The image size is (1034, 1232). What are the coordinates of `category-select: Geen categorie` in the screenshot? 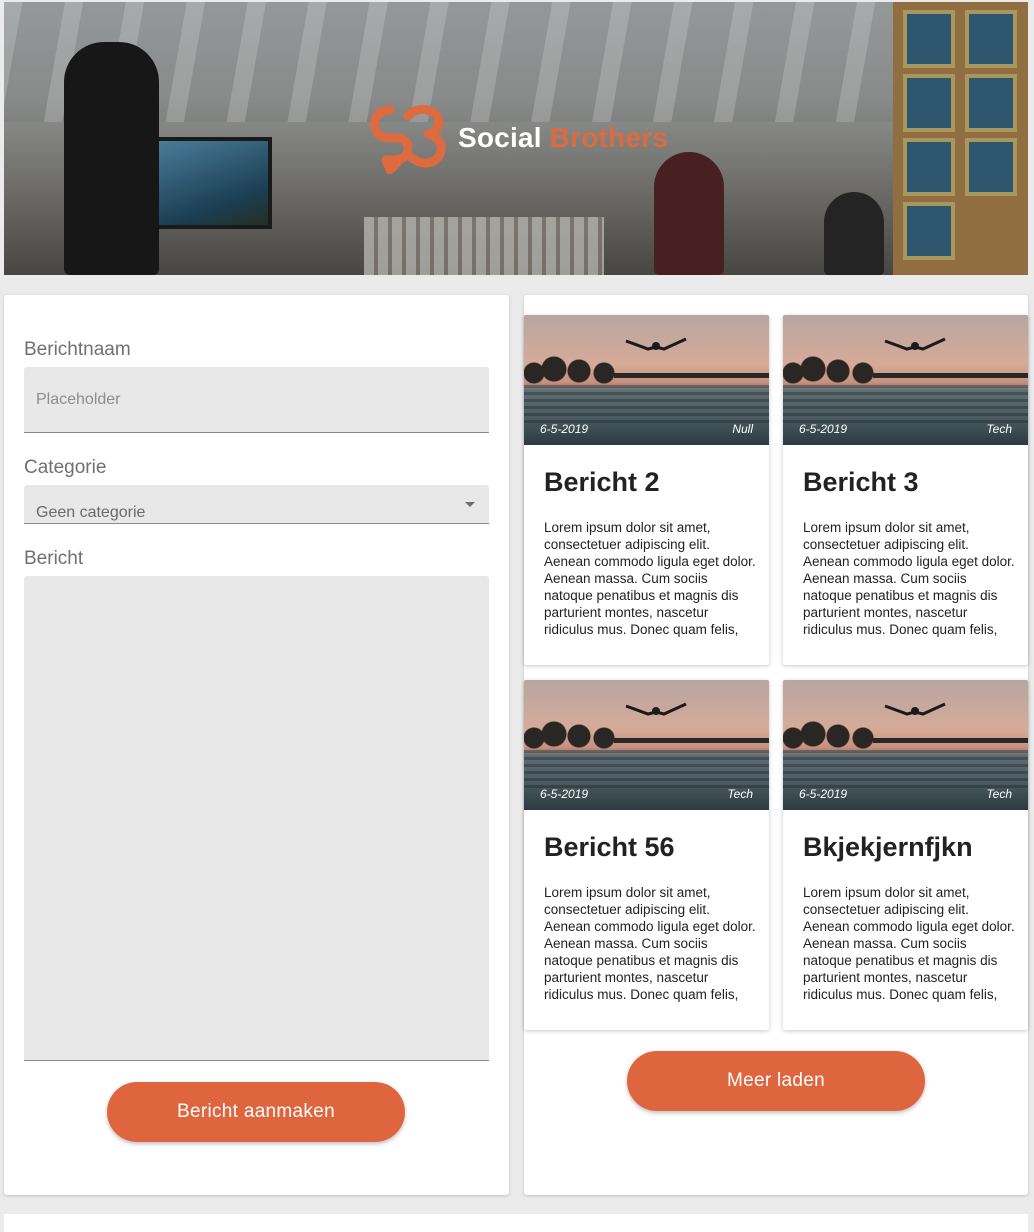 It's located at (256, 504).